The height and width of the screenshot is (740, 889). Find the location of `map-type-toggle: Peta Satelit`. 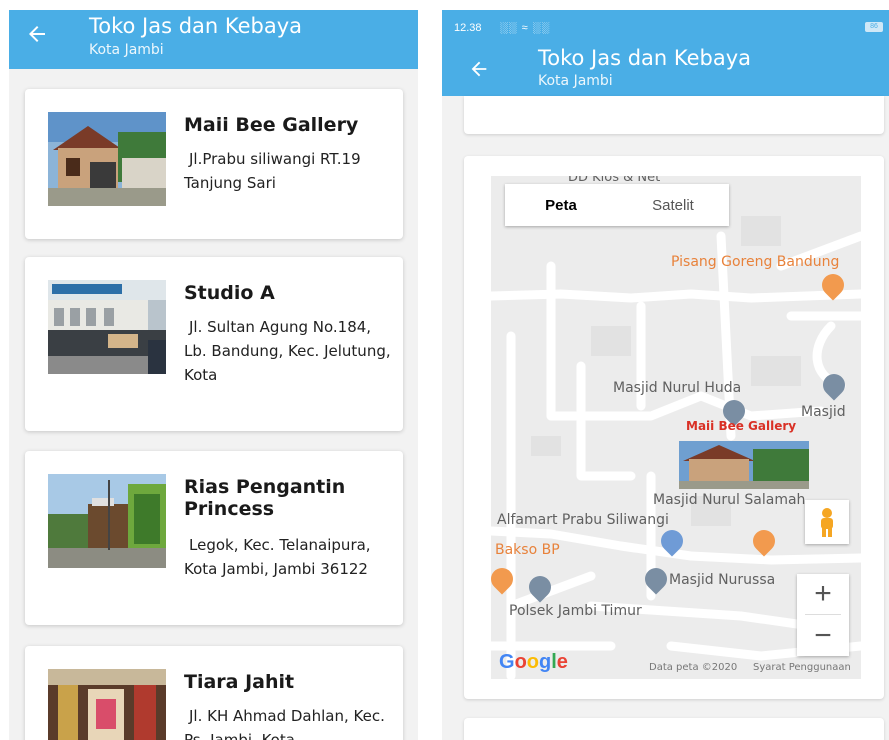

map-type-toggle: Peta Satelit is located at coordinates (617, 205).